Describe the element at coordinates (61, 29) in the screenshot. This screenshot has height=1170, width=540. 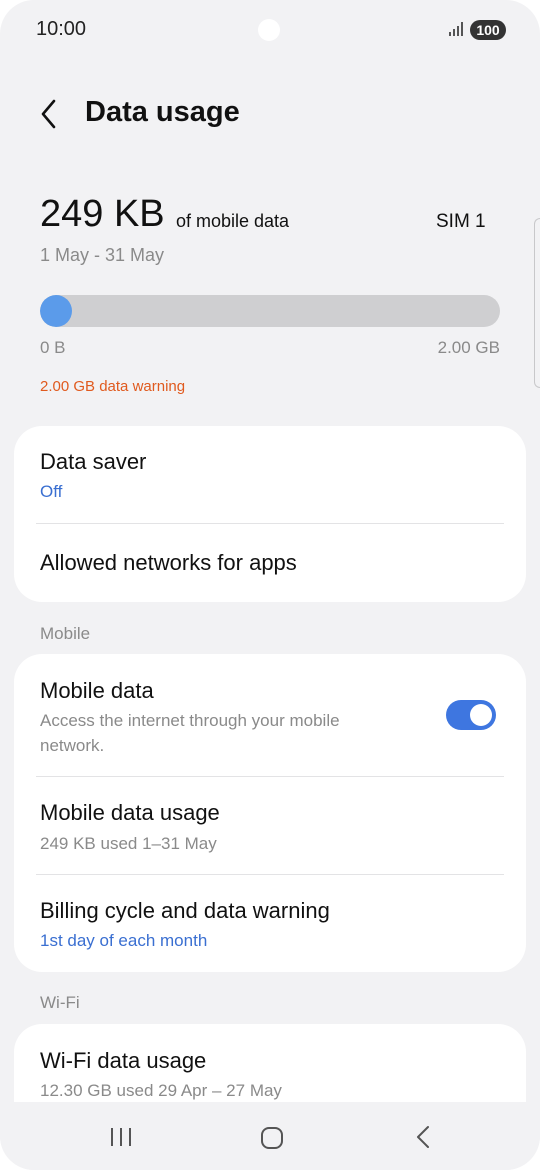
I see `status-time: 10:00` at that location.